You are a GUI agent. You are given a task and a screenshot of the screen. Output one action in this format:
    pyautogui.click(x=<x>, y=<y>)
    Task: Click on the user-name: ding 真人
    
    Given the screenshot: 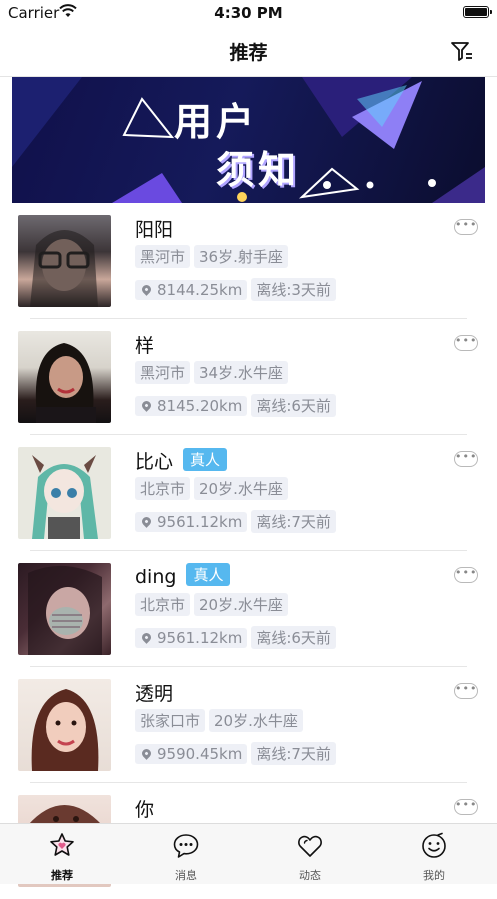 What is the action you would take?
    pyautogui.click(x=183, y=575)
    